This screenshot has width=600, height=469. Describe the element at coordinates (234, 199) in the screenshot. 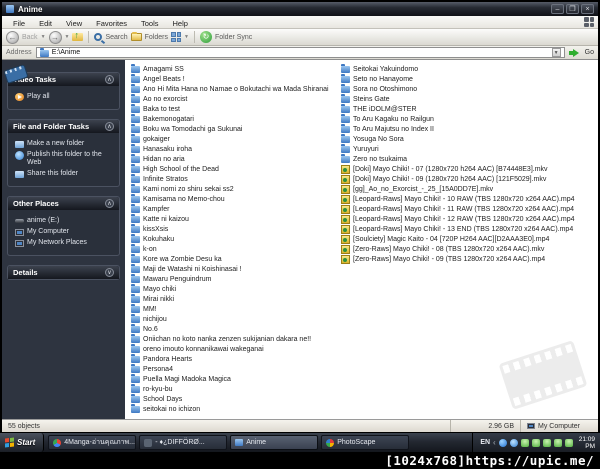

I see `file-item: Kamisama no Memo-chou` at that location.